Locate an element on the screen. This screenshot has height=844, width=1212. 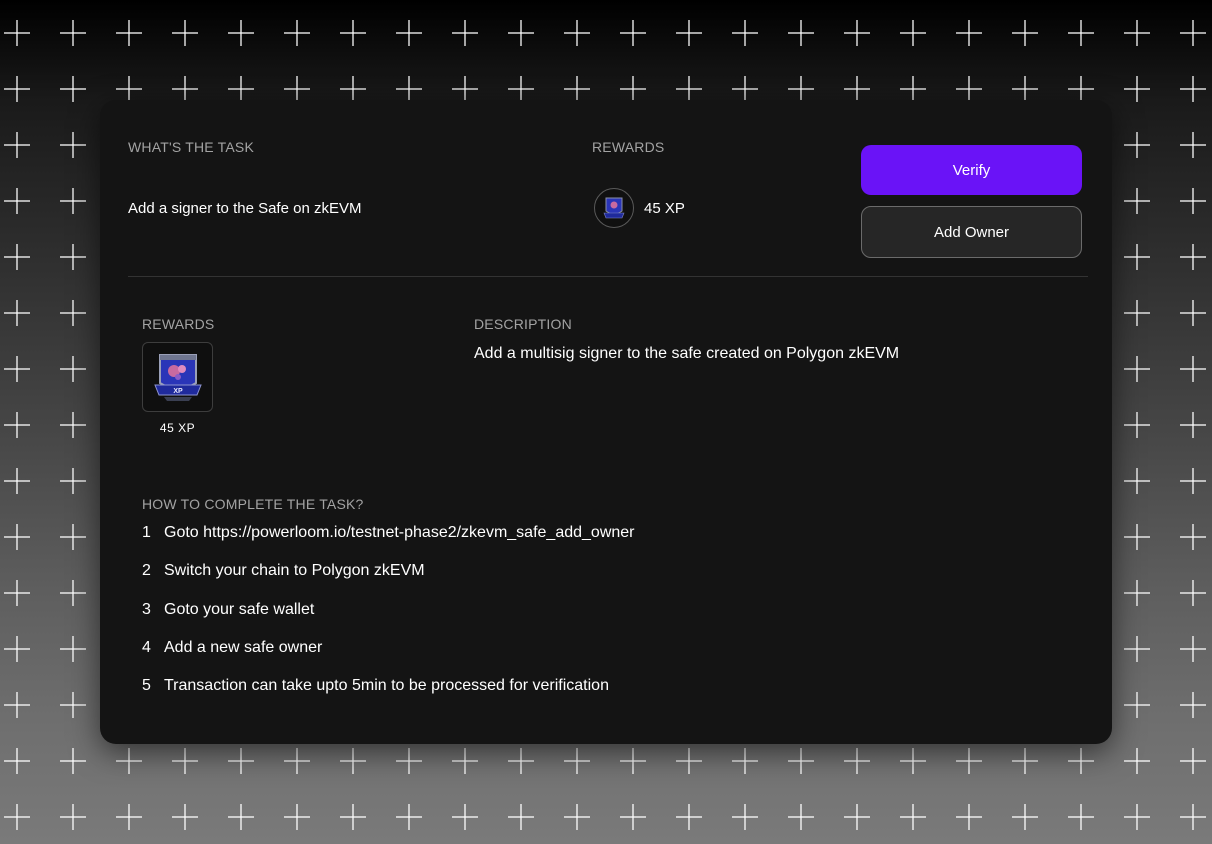
rewards-detail-label: REWARDS is located at coordinates (178, 324).